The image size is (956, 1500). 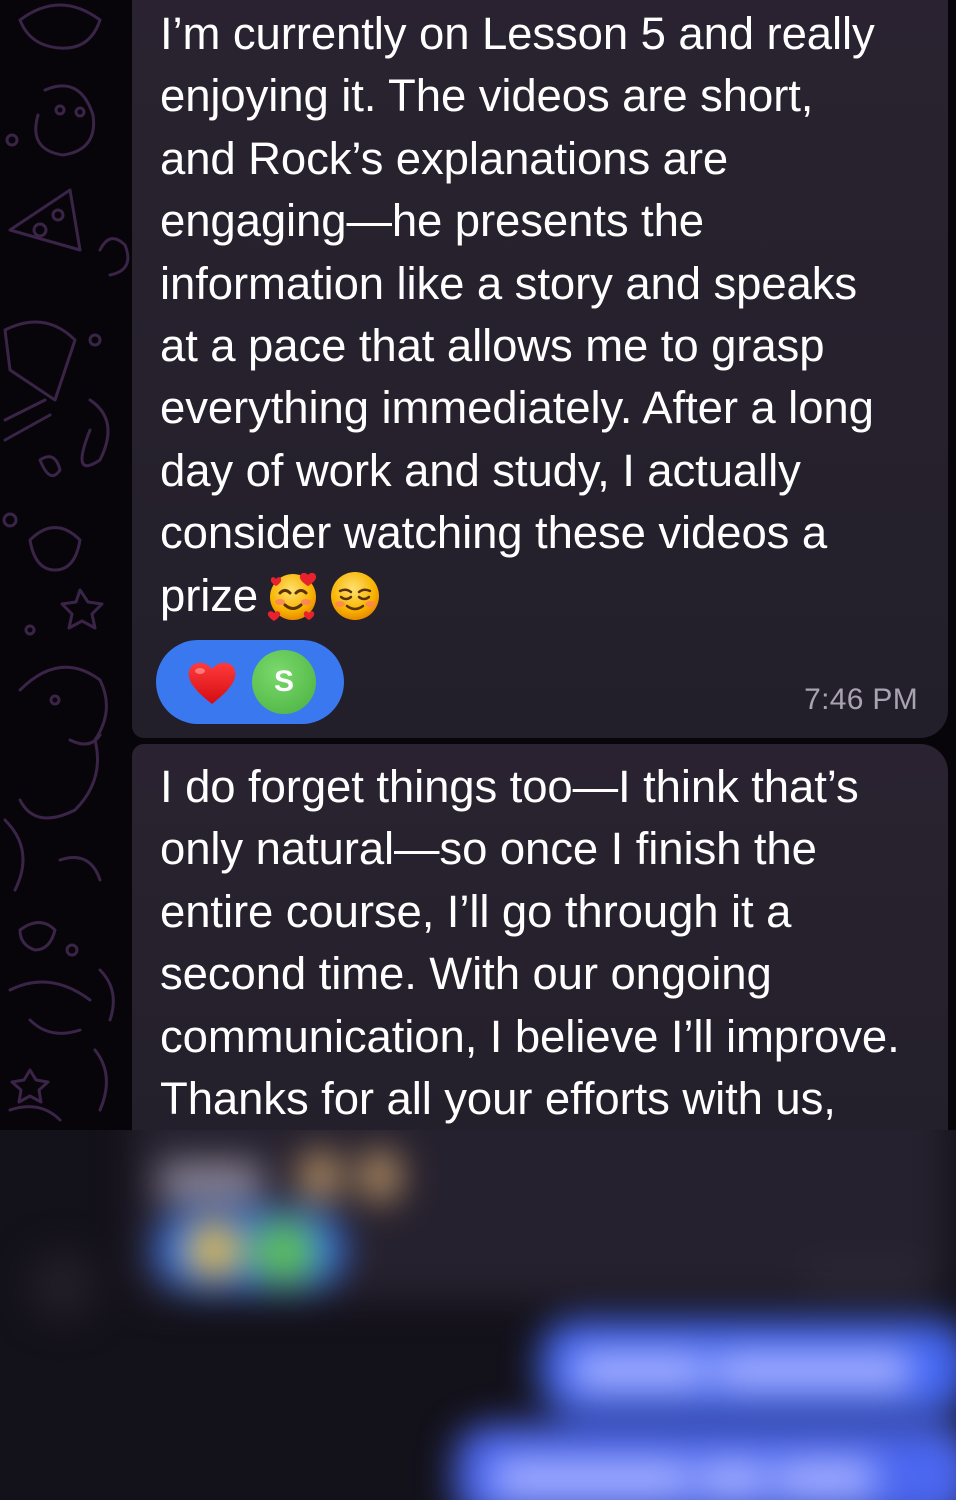 I want to click on message-last-word: prize, so click(x=209, y=595).